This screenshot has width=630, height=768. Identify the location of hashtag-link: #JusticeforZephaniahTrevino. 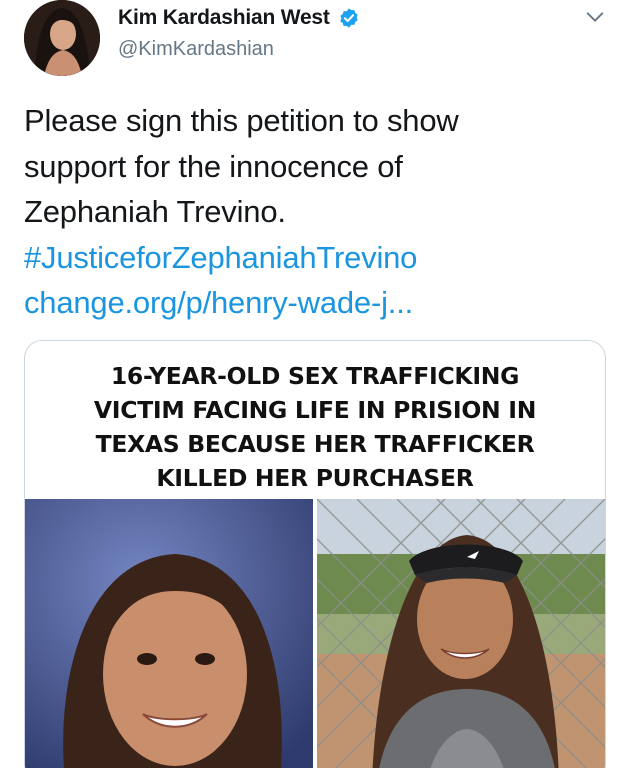
(319, 258).